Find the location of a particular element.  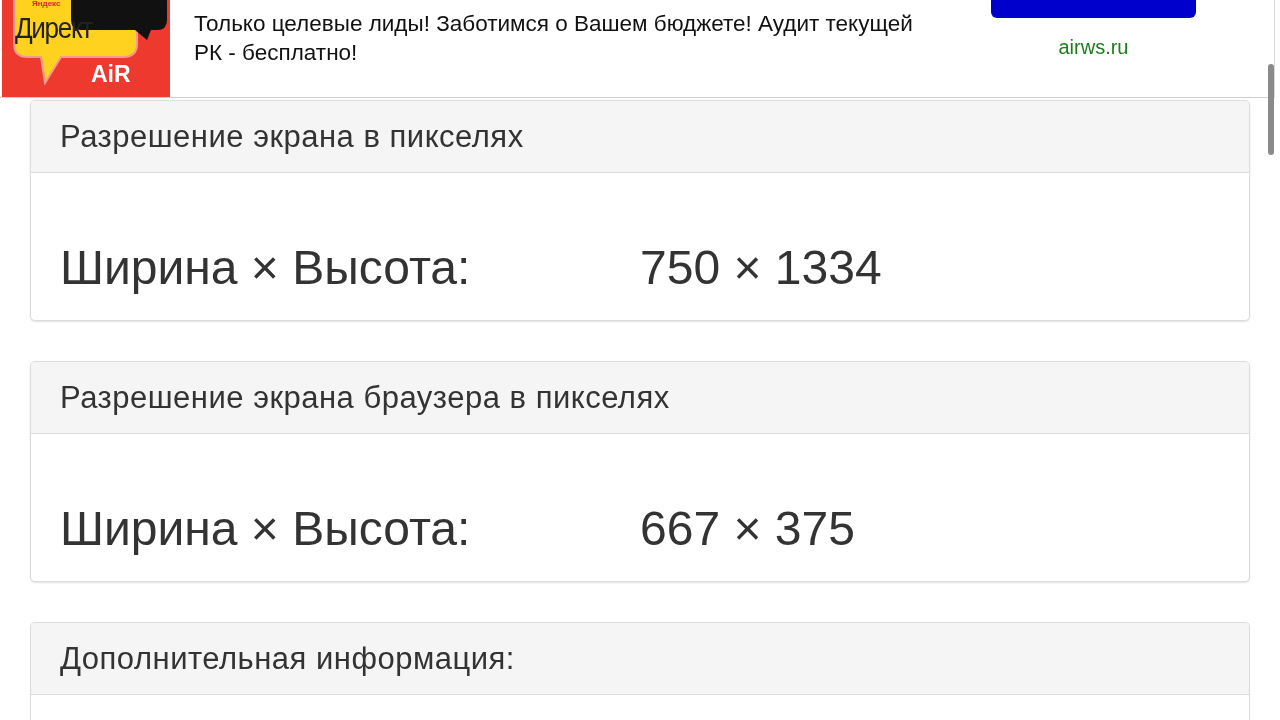

speech-bubbles-icon is located at coordinates (89, 42).